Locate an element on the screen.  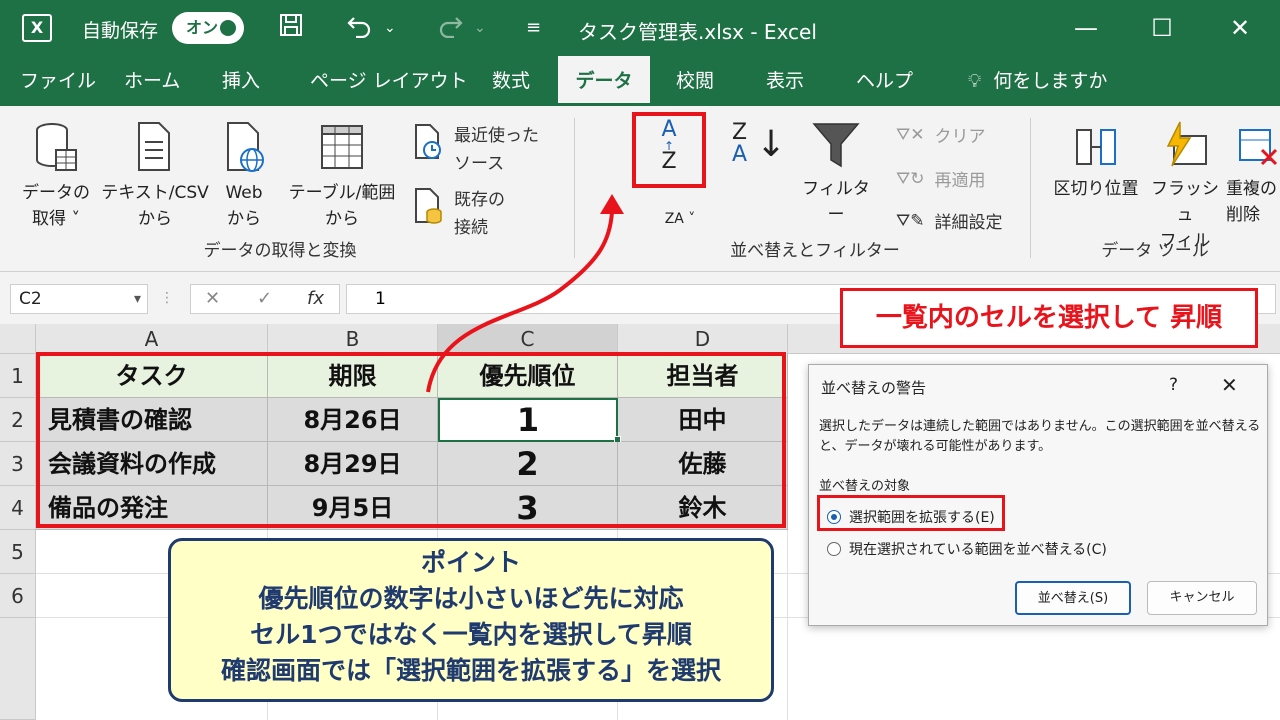
flash-fill-icon is located at coordinates (1186, 144).